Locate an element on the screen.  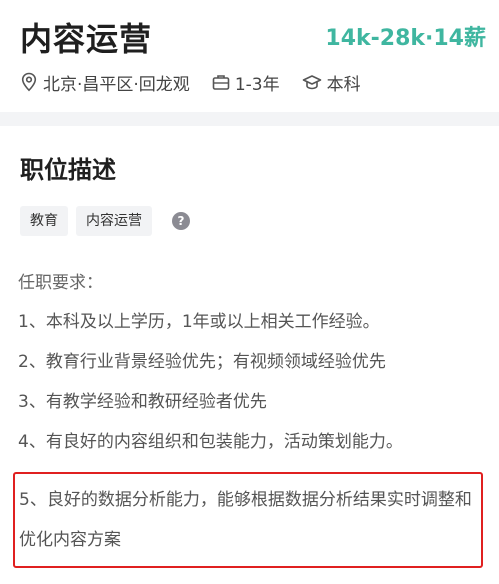
tag-content-operation: 内容运营 is located at coordinates (114, 221).